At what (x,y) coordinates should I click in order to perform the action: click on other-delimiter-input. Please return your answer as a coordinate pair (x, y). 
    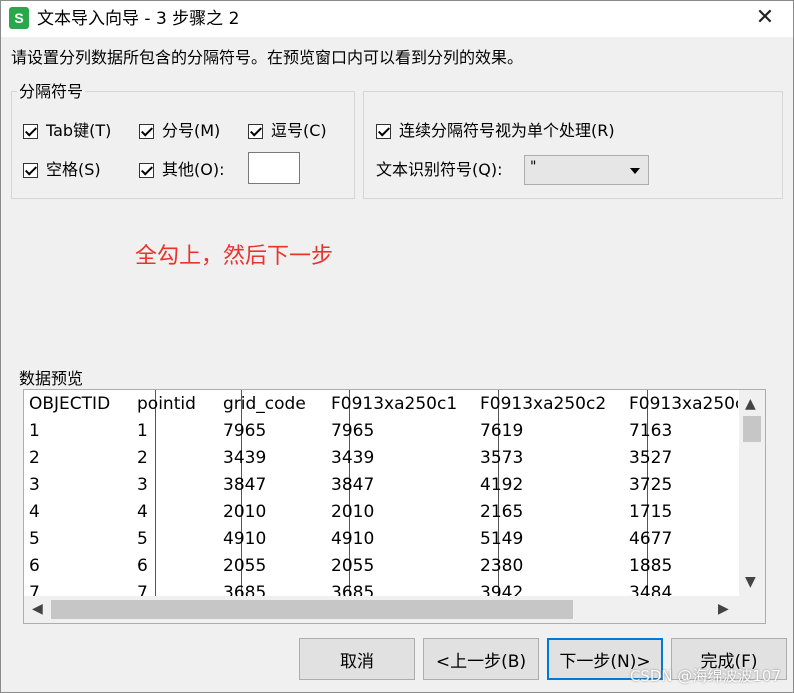
    Looking at the image, I should click on (274, 168).